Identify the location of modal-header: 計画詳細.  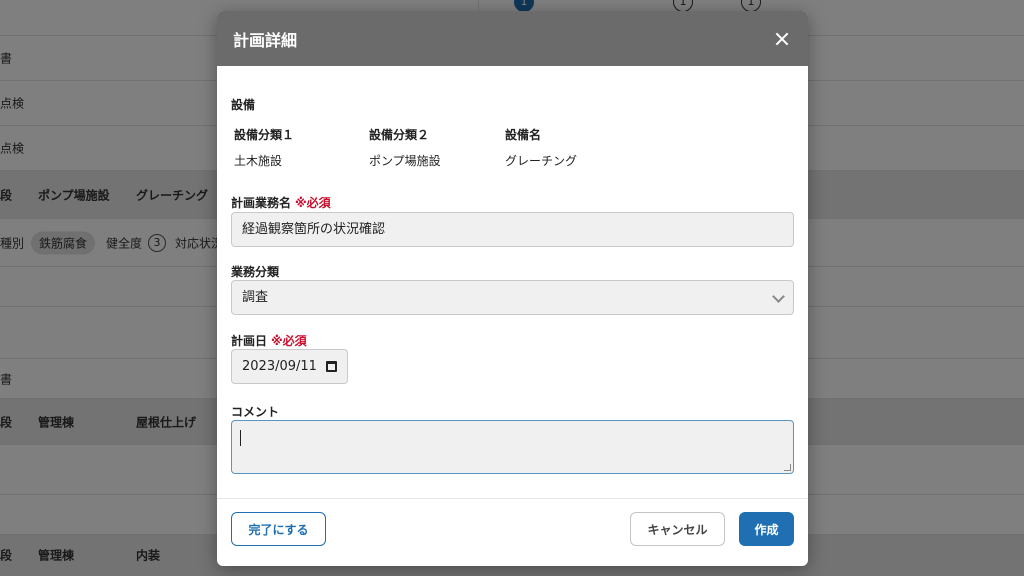
(512, 38).